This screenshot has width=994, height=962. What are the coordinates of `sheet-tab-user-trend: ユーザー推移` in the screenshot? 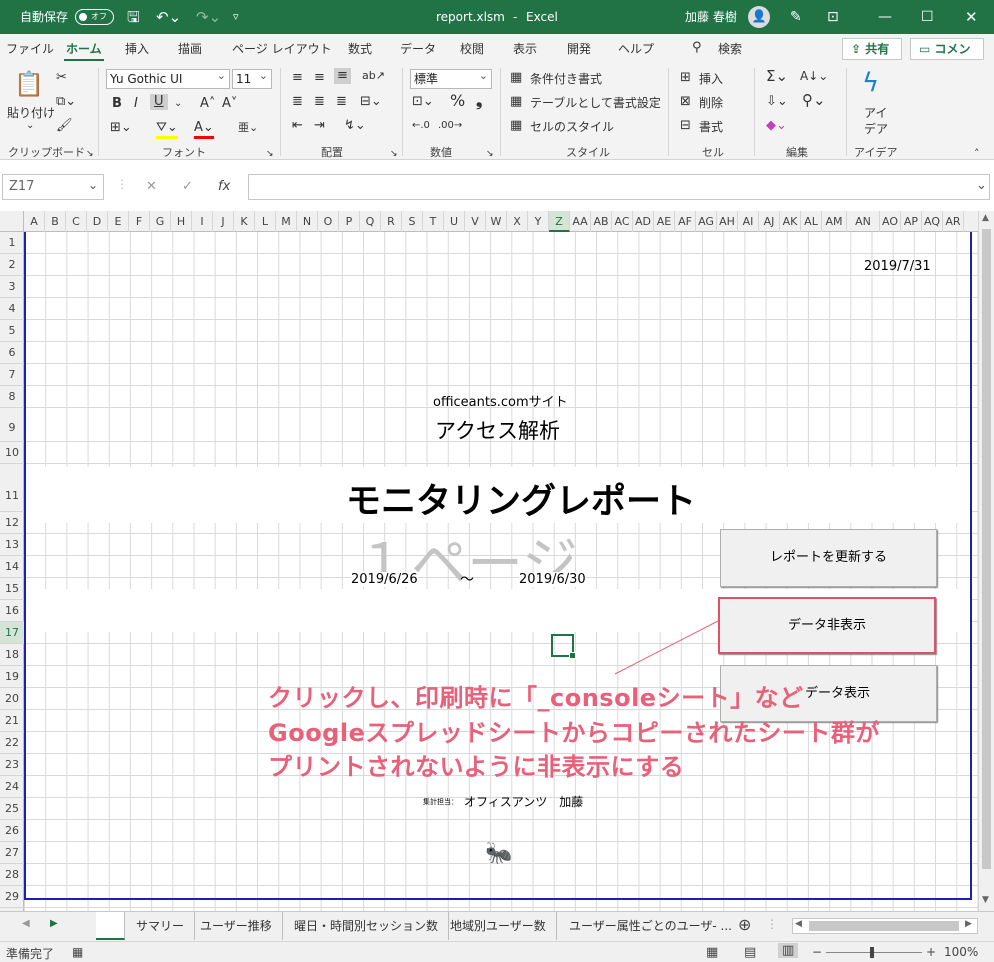 It's located at (236, 926).